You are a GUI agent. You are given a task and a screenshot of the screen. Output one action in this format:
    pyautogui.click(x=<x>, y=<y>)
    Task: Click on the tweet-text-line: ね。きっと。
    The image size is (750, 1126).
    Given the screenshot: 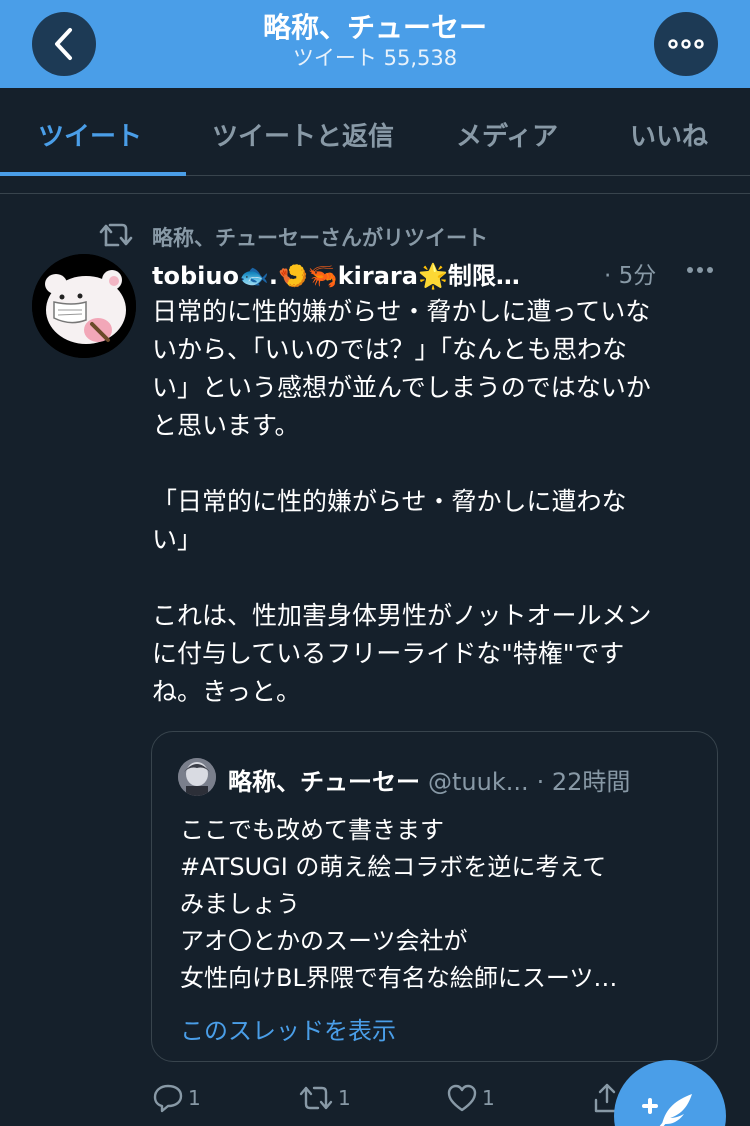 What is the action you would take?
    pyautogui.click(x=227, y=691)
    